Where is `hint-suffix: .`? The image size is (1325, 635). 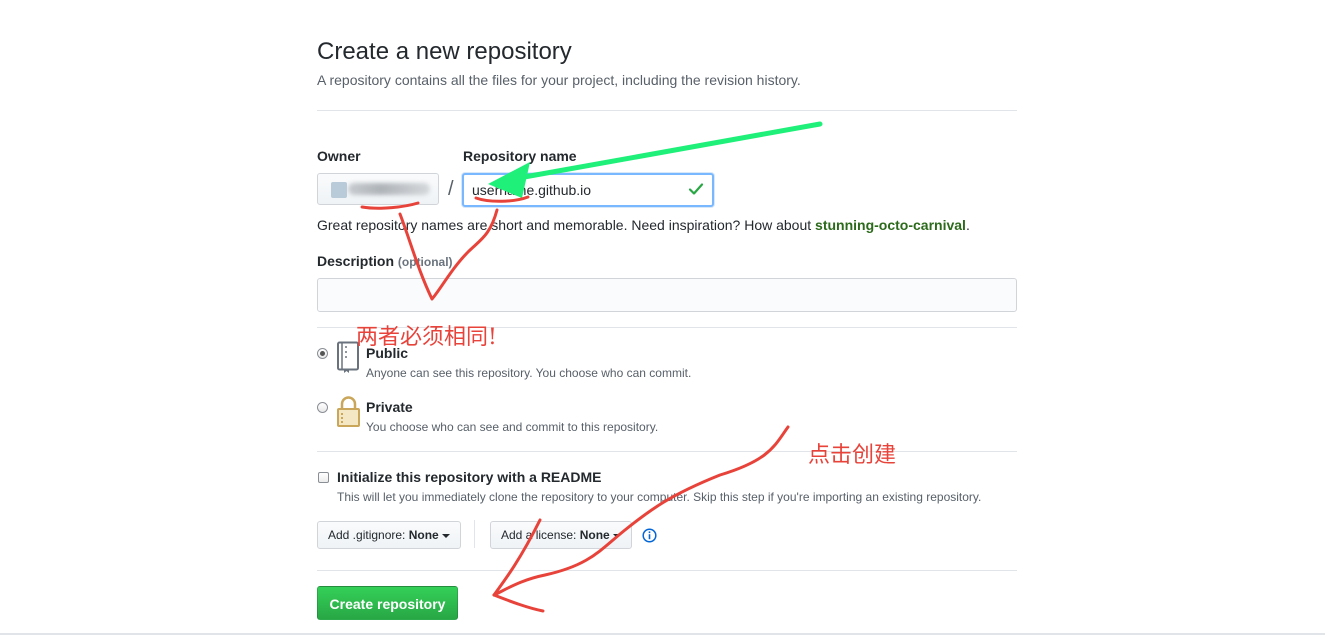
hint-suffix: . is located at coordinates (967, 225).